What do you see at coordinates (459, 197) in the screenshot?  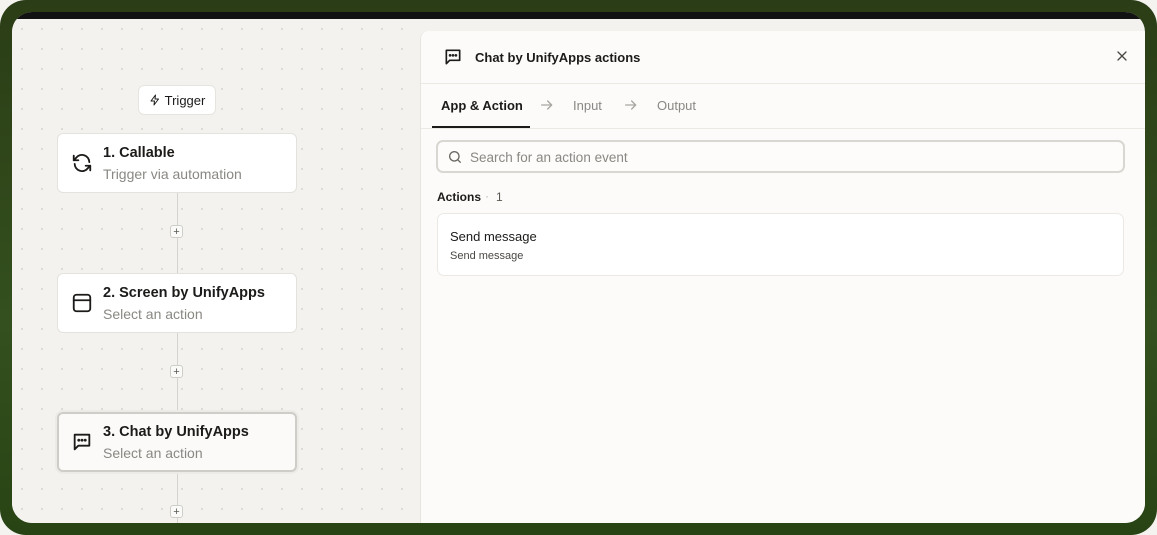 I see `actions-section-label: Actions` at bounding box center [459, 197].